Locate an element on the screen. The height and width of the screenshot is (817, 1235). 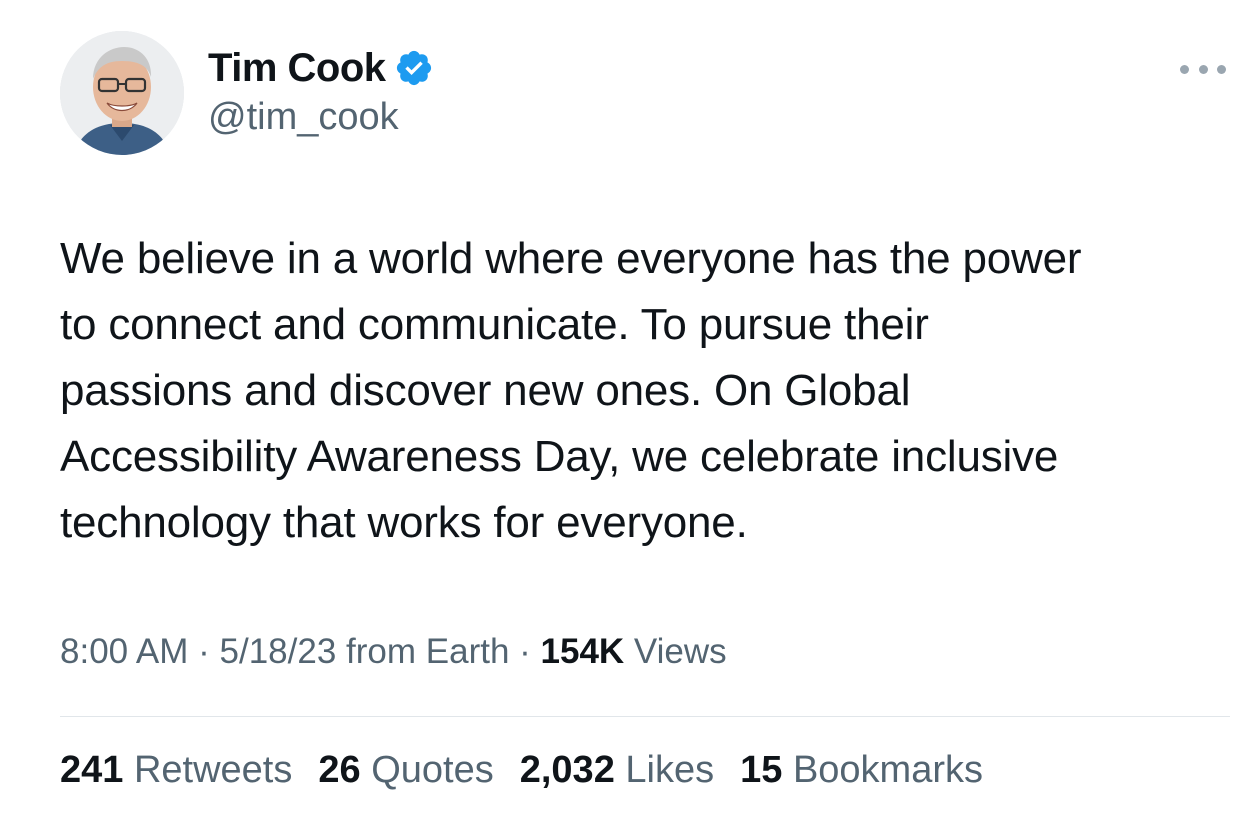
quotes-count: 26 is located at coordinates (339, 770).